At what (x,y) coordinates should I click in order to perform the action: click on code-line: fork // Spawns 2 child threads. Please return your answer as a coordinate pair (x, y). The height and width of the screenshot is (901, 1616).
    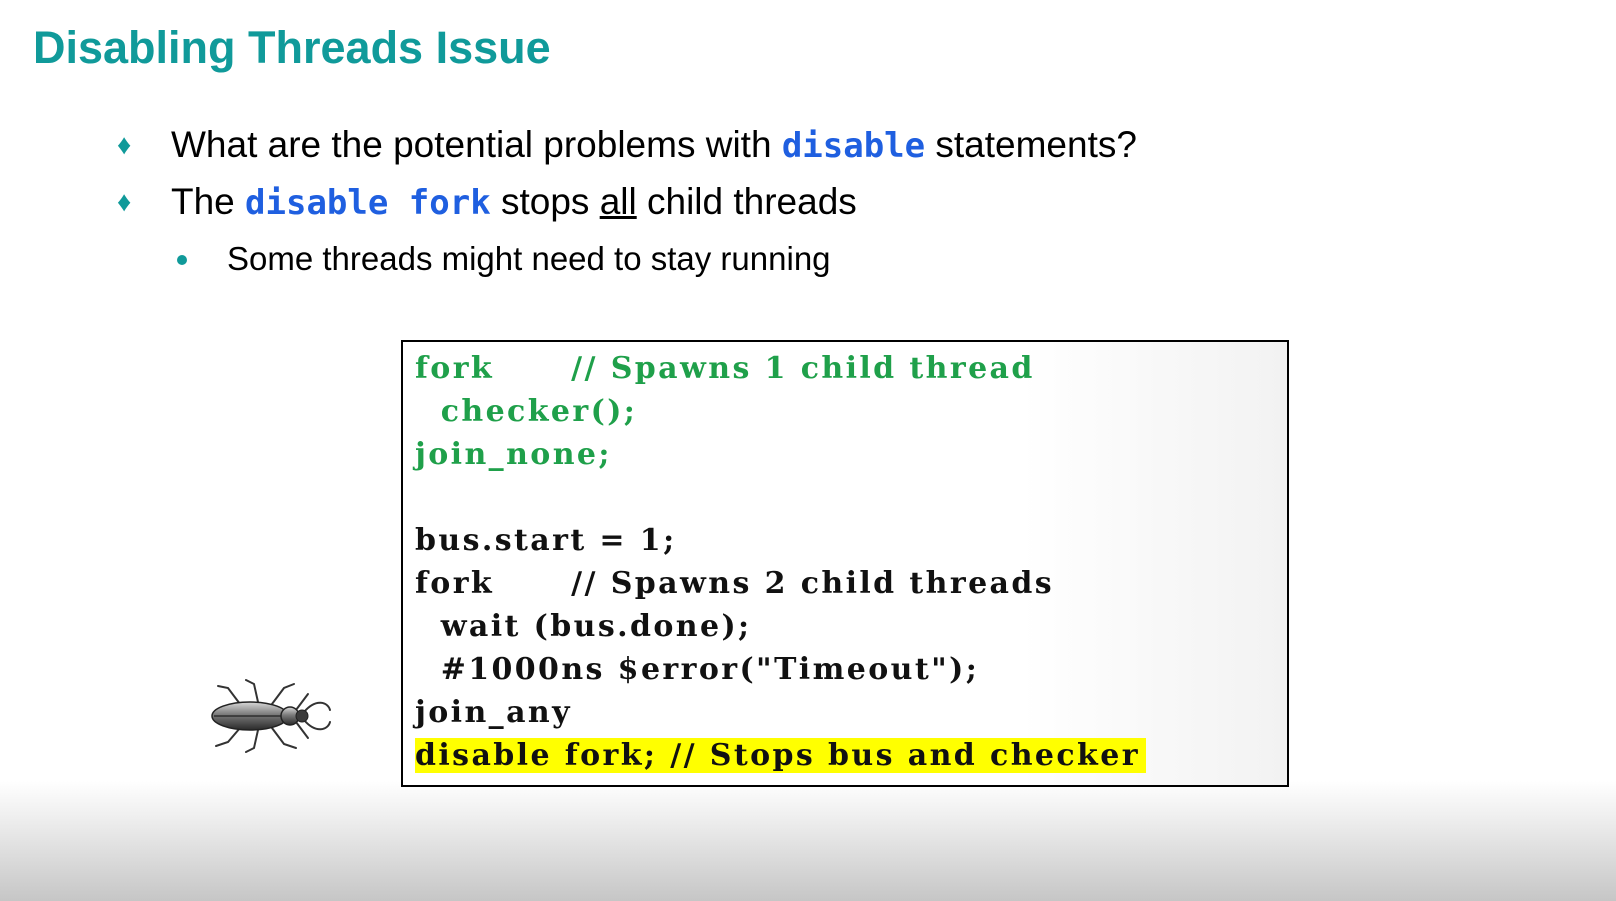
    Looking at the image, I should click on (735, 583).